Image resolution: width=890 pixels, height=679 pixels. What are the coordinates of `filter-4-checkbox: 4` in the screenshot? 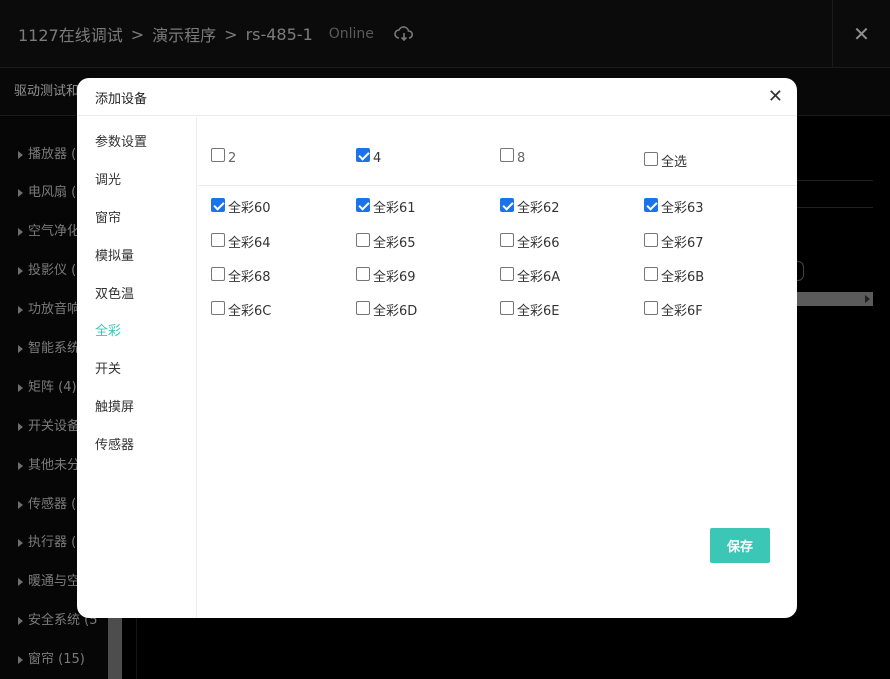 It's located at (368, 156).